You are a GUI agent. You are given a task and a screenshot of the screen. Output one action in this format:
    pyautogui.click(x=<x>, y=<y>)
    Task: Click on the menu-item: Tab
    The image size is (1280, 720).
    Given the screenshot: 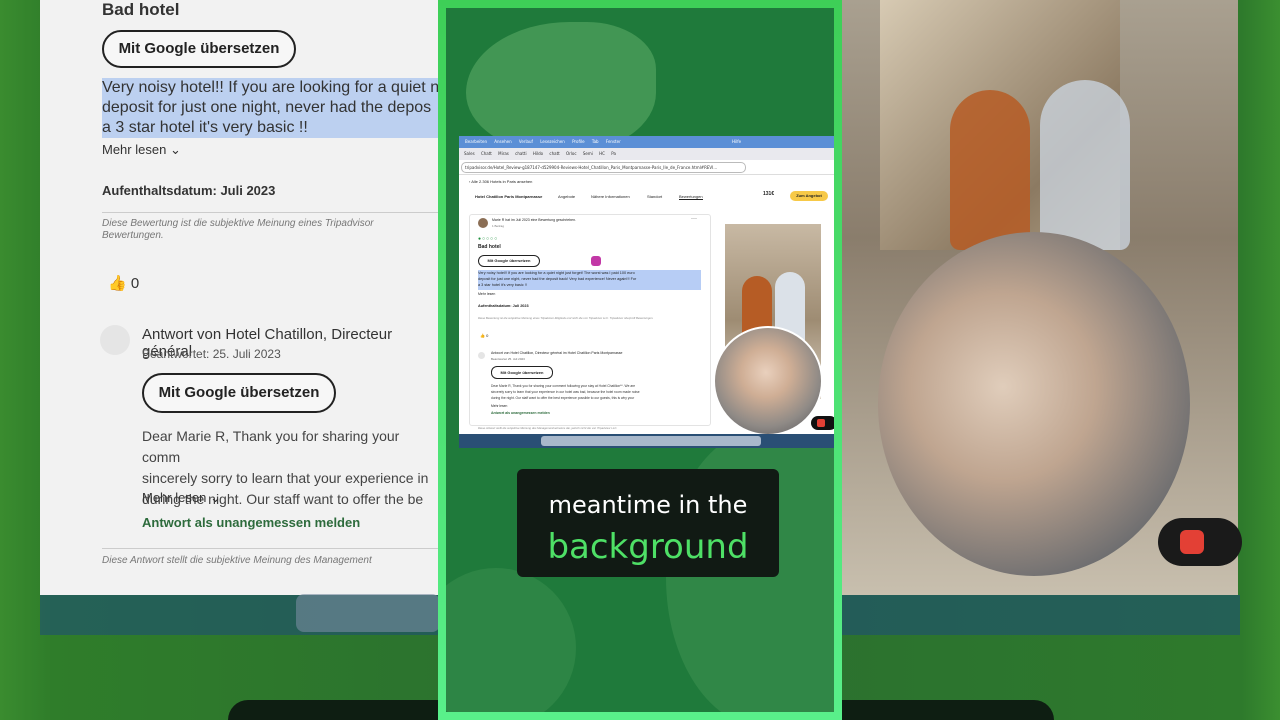 What is the action you would take?
    pyautogui.click(x=595, y=141)
    